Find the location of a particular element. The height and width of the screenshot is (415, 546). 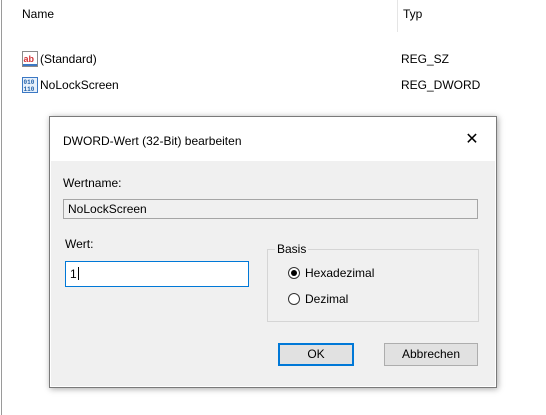

binary-value-icon: 010 110 is located at coordinates (30, 85).